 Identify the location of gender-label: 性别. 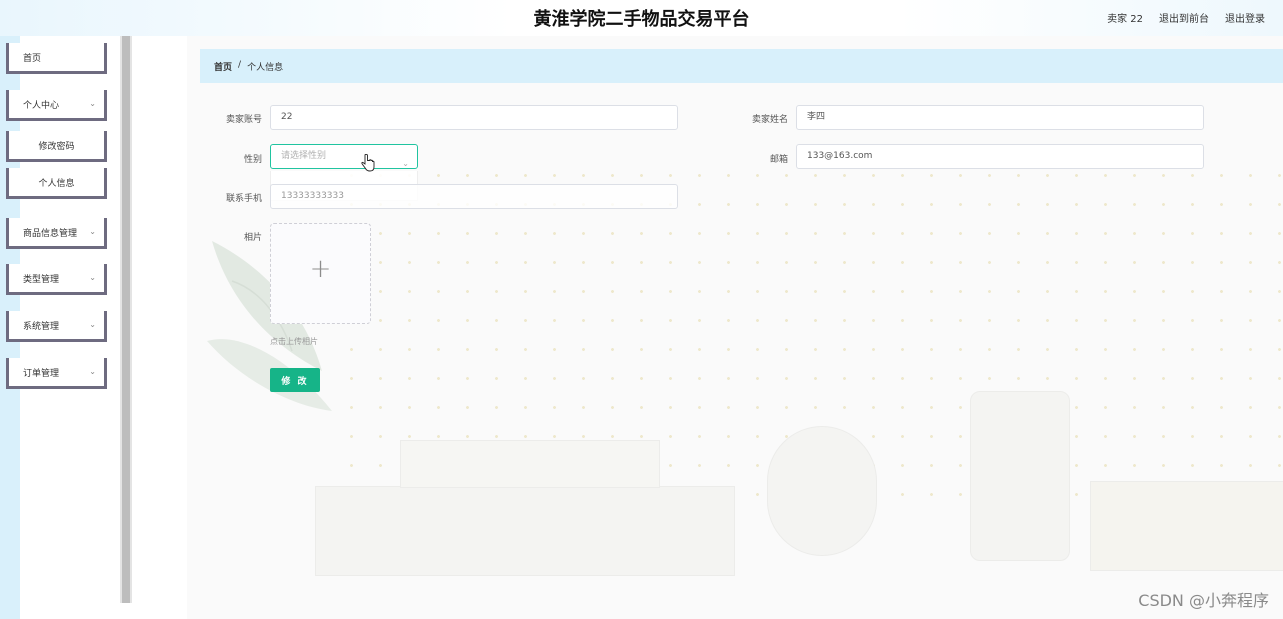
(252, 160).